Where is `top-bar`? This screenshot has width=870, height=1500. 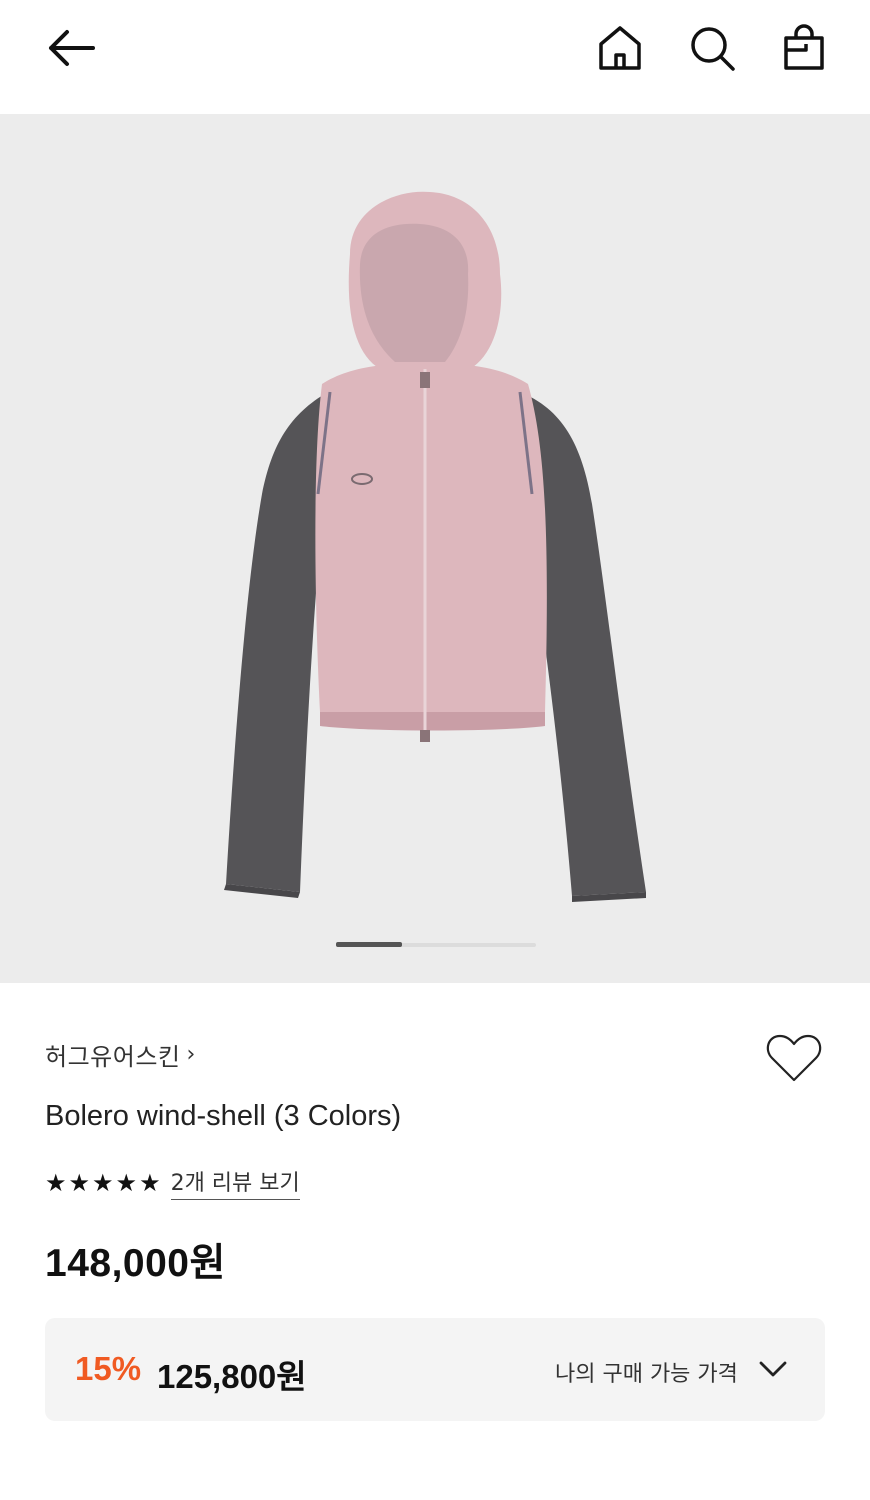 top-bar is located at coordinates (435, 57).